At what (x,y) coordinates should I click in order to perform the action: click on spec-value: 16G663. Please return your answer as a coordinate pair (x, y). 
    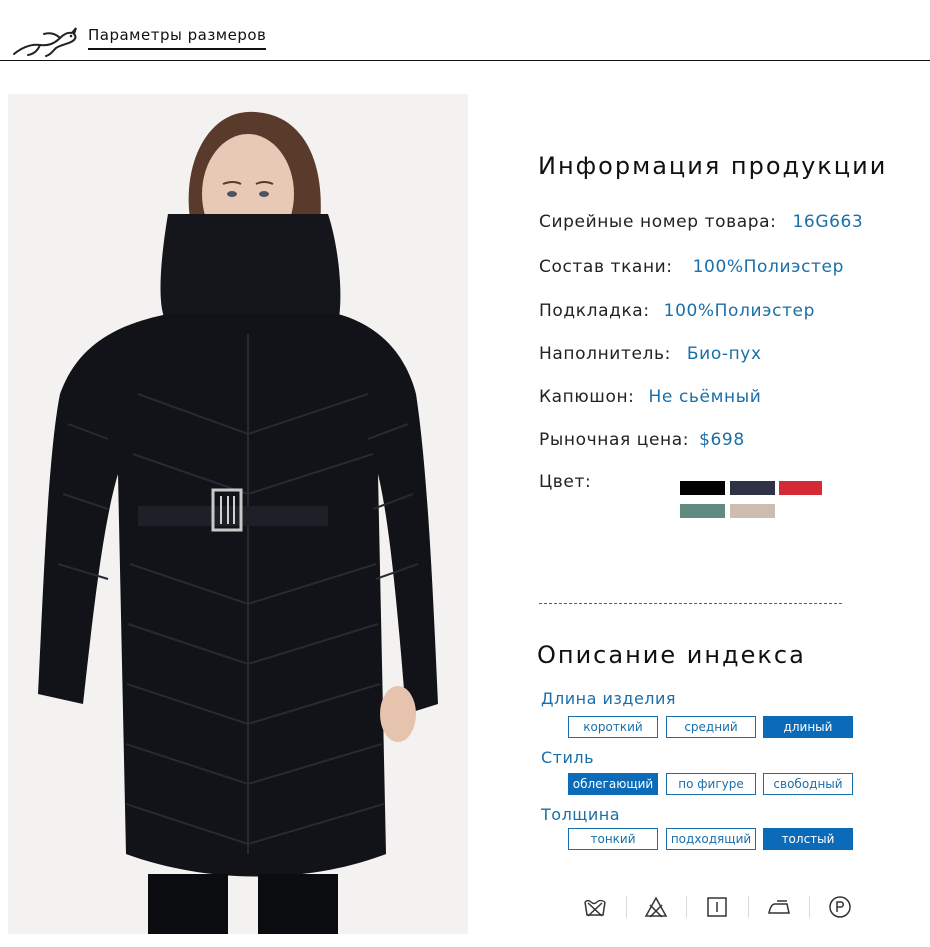
    Looking at the image, I should click on (828, 222).